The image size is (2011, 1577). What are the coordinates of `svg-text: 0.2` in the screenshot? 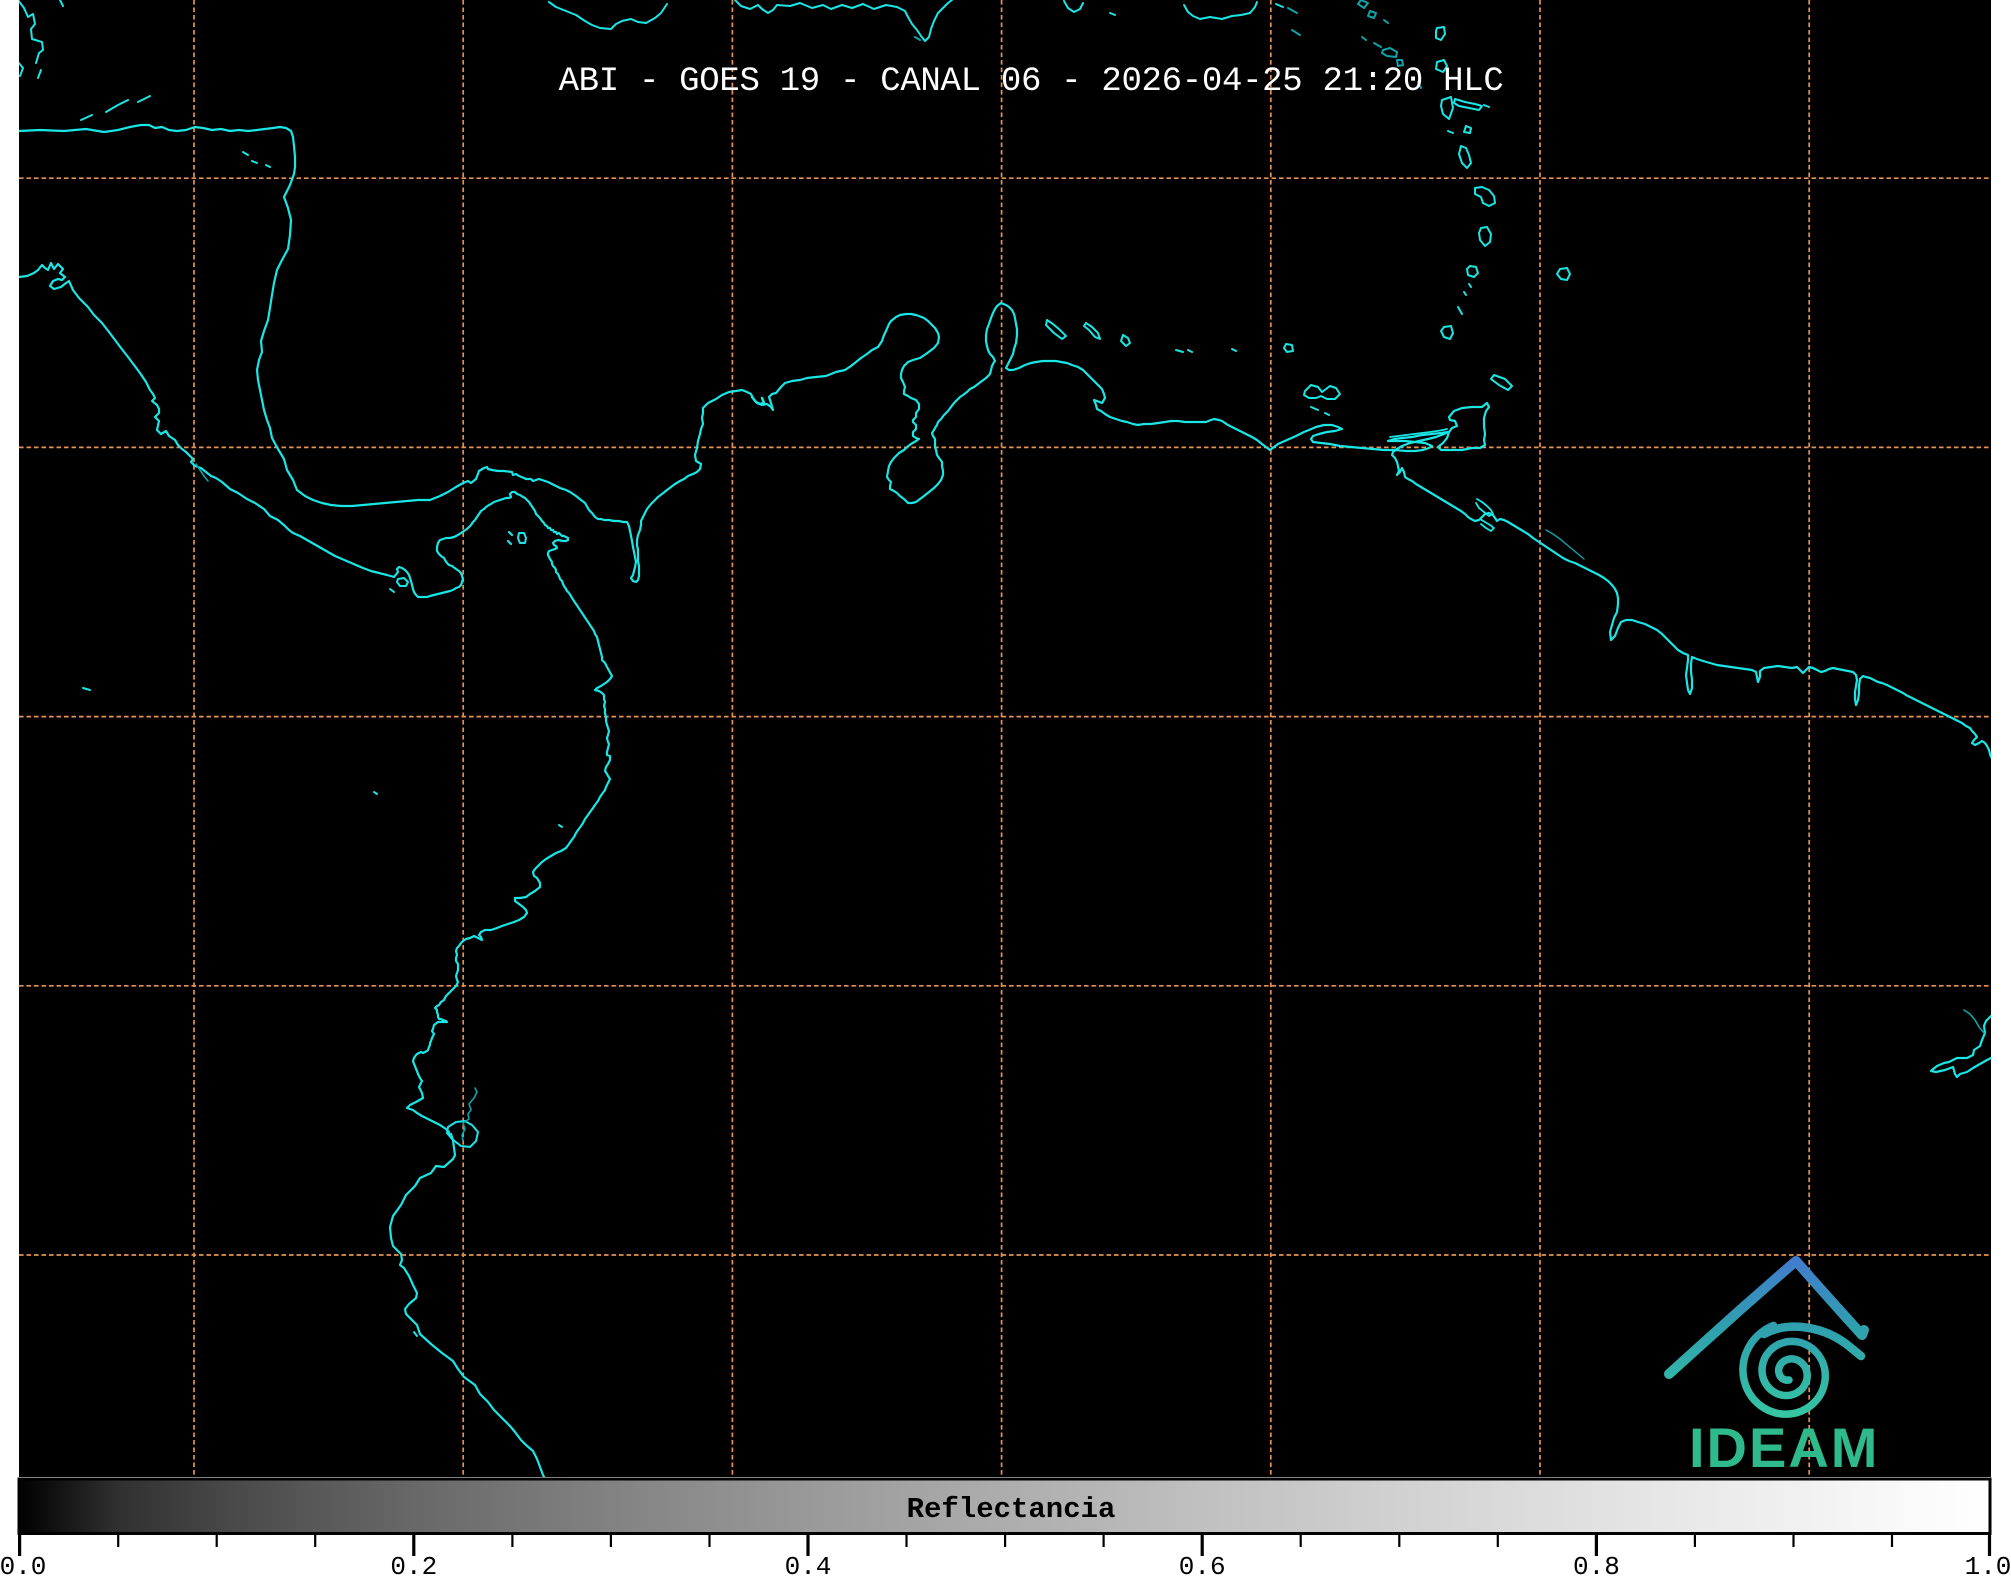 It's located at (413, 1564).